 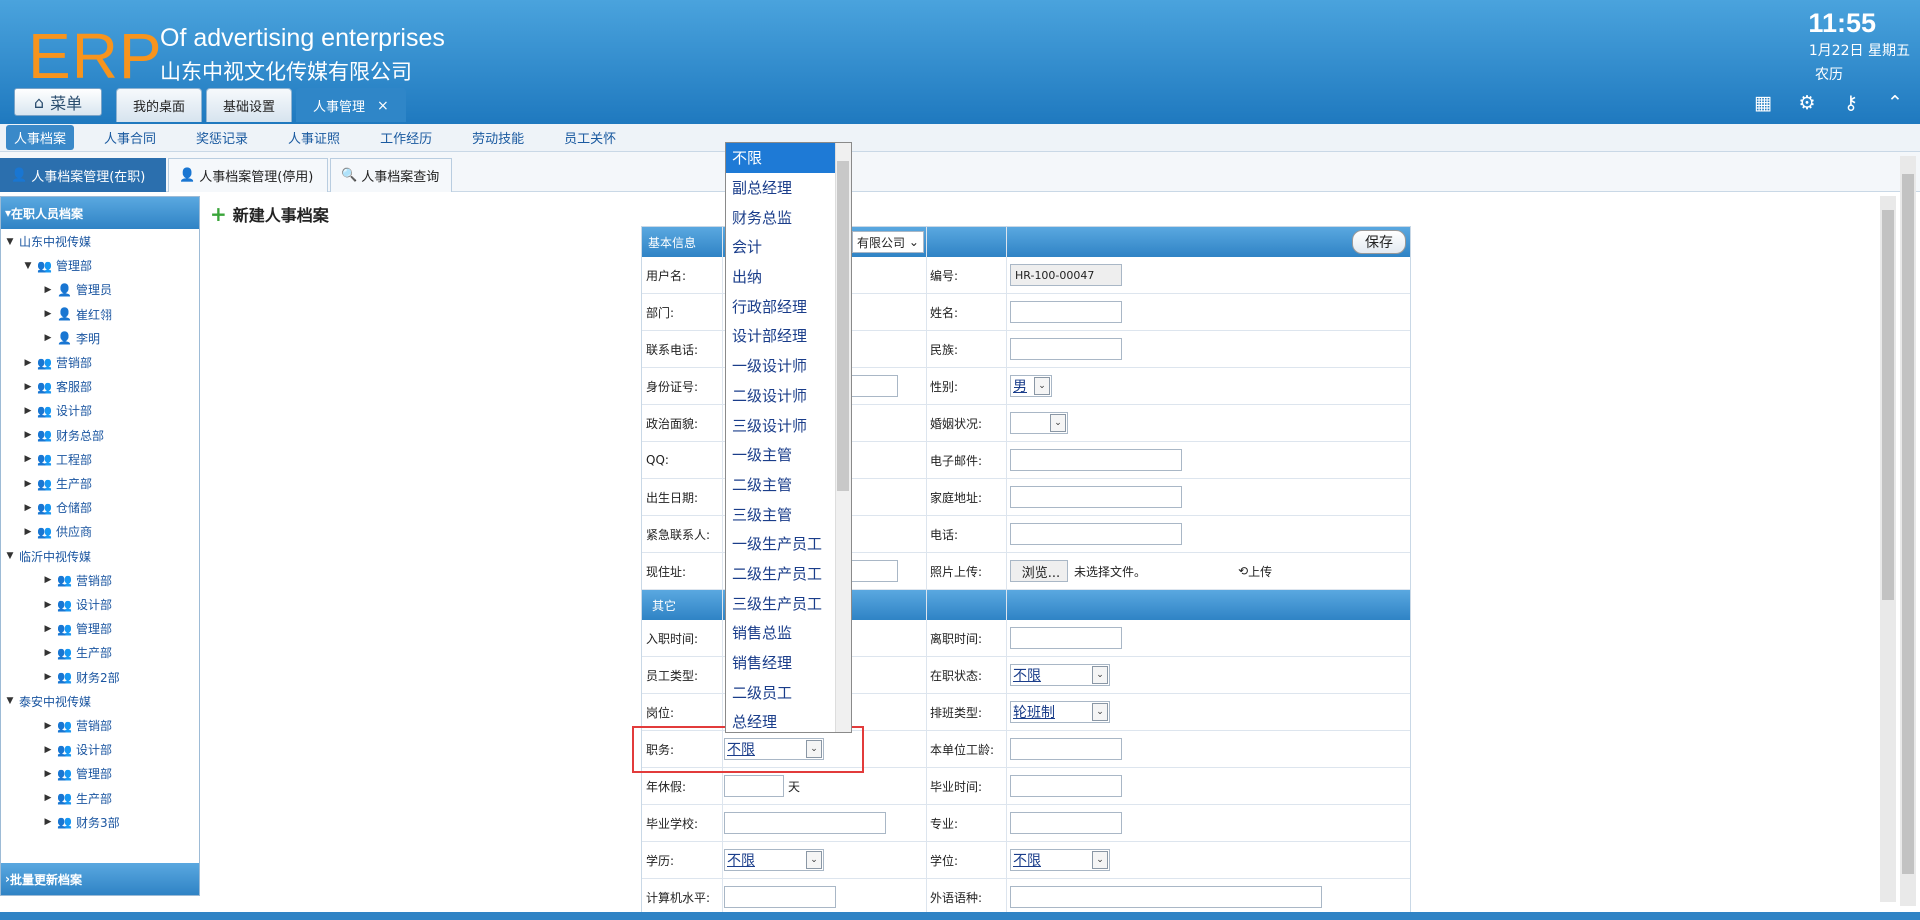 What do you see at coordinates (788, 306) in the screenshot?
I see `dropdown-option: 行政部经理` at bounding box center [788, 306].